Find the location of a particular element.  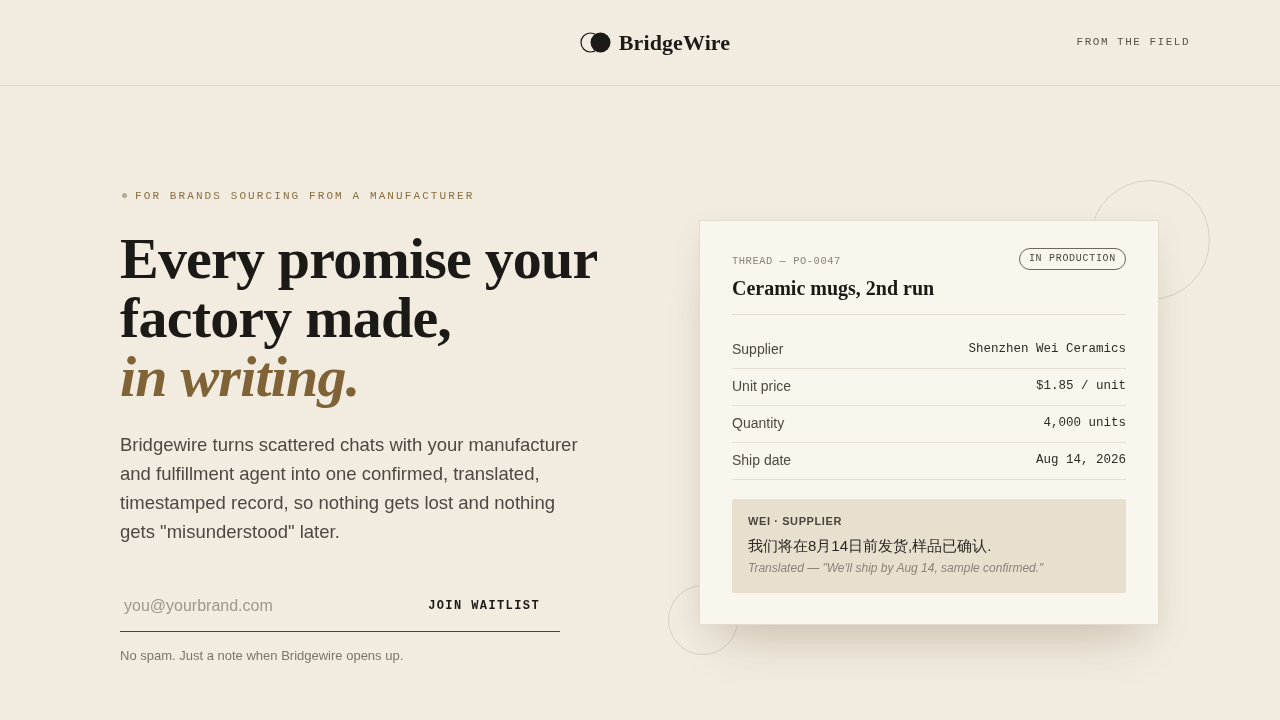

translated-message: Translated — "We'll ship by Aug 14, sample confirmed." is located at coordinates (896, 567).